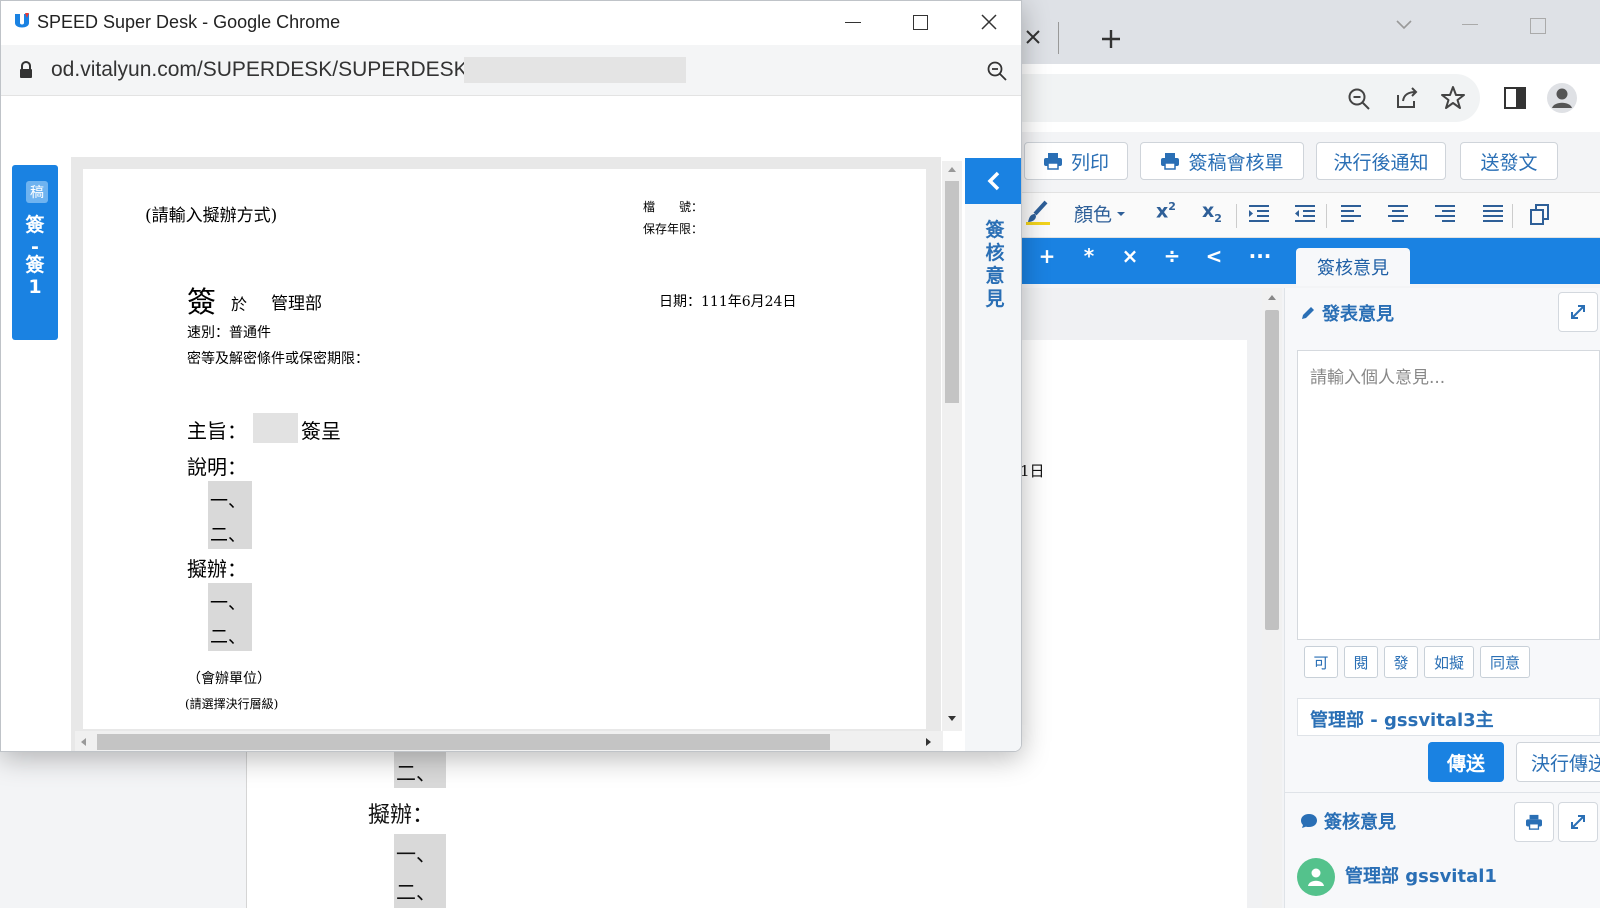  What do you see at coordinates (217, 467) in the screenshot?
I see `doc-explain-label: 說明：` at bounding box center [217, 467].